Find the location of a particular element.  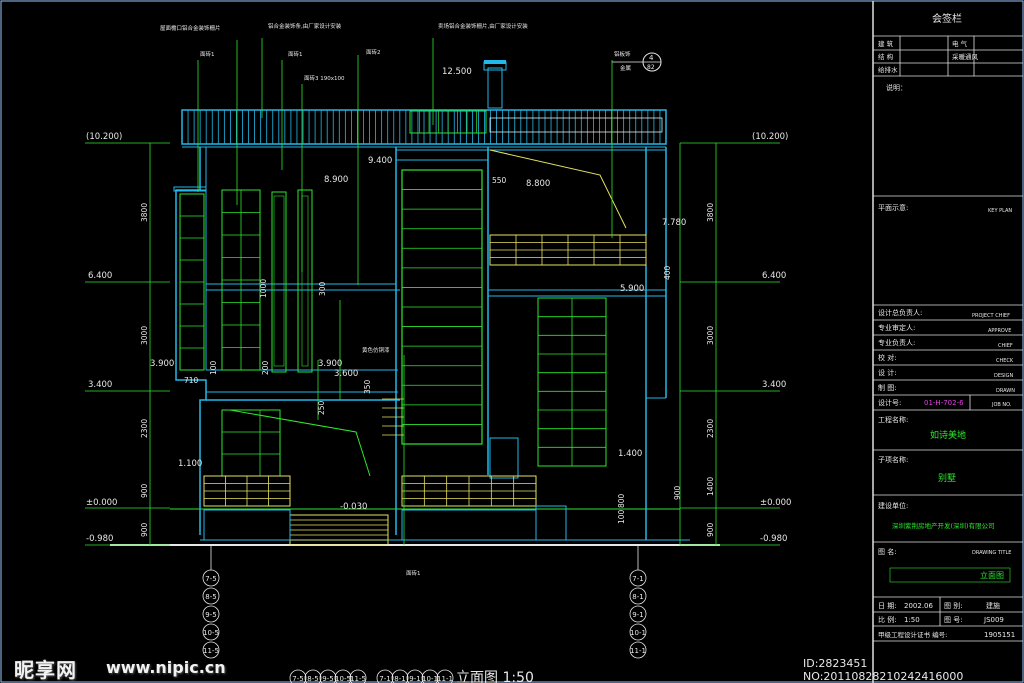

elev-left-2: 3.900 is located at coordinates (162, 364).